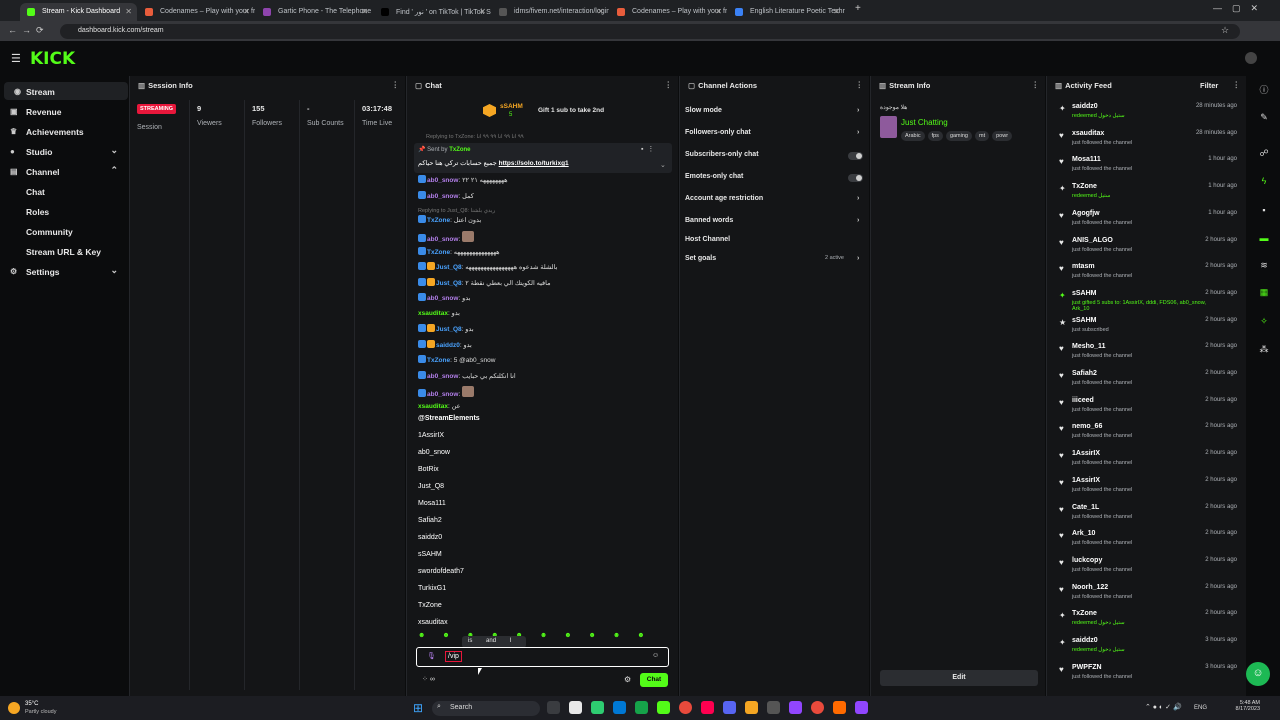 This screenshot has height=720, width=1280. I want to click on edit-stream-button: Edit, so click(959, 678).